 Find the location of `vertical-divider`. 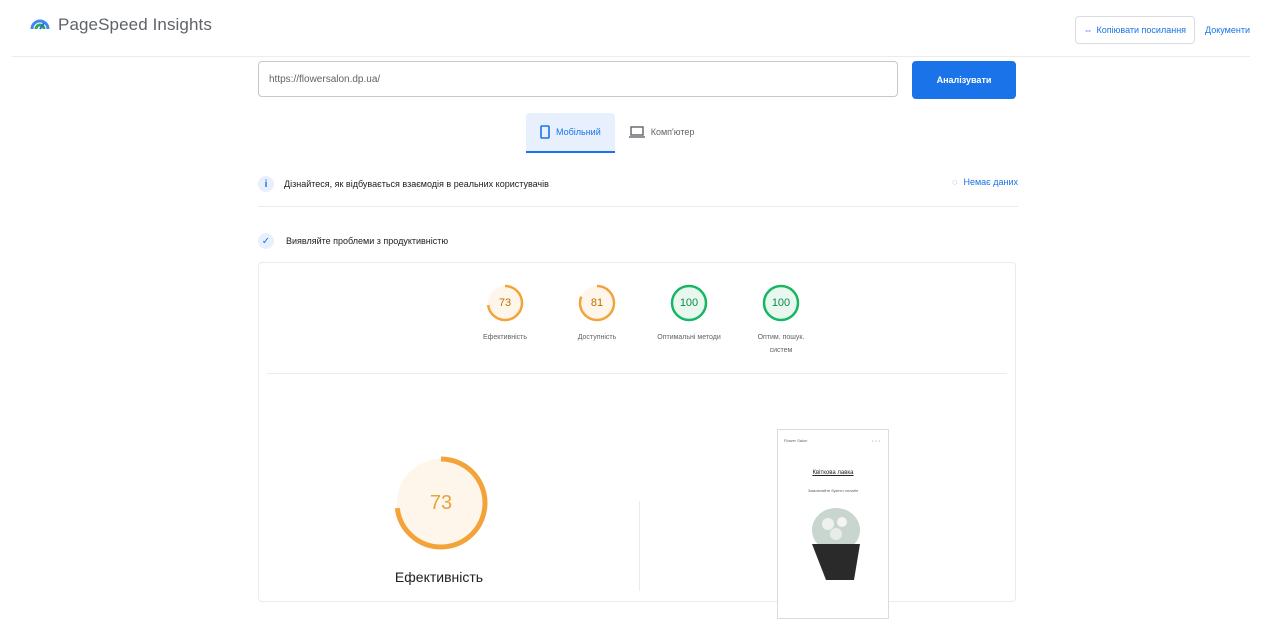

vertical-divider is located at coordinates (639, 546).